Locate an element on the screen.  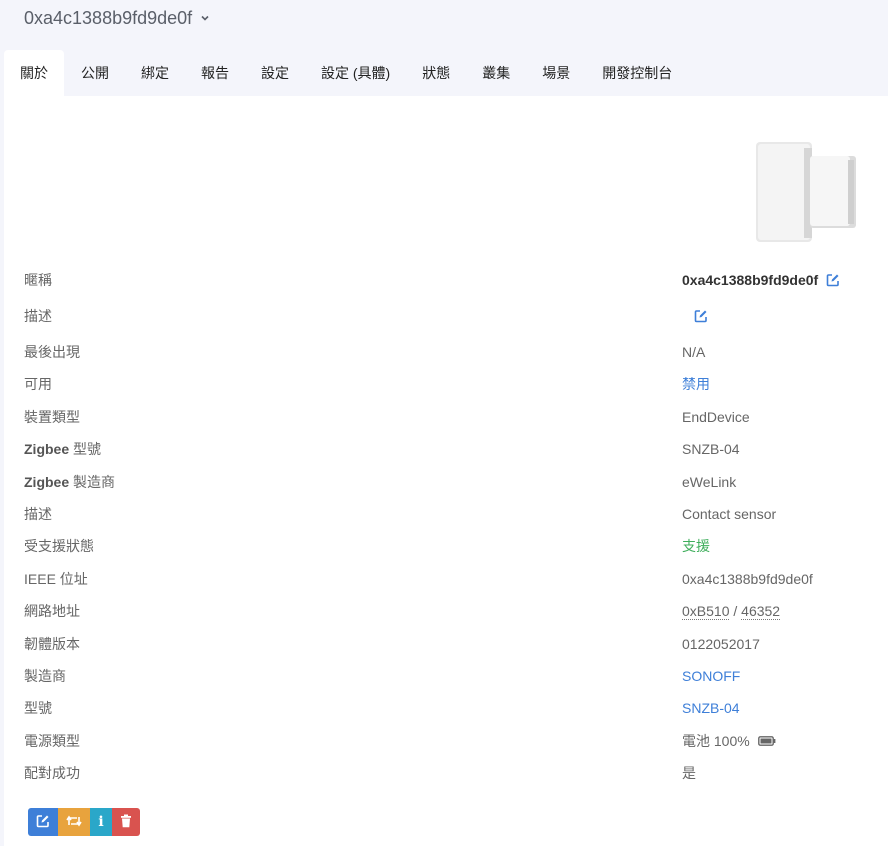
label-nickname: 暱稱 is located at coordinates (38, 280).